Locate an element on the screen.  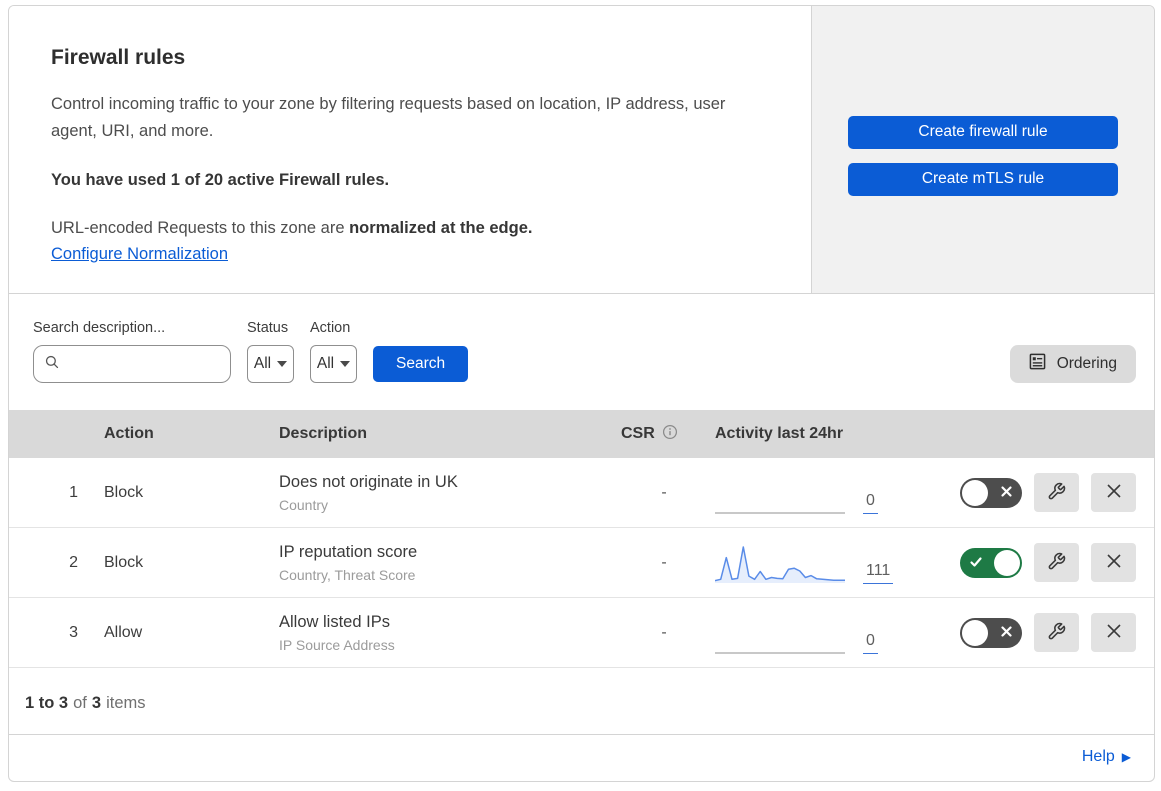
action-column-header: Action is located at coordinates (129, 433).